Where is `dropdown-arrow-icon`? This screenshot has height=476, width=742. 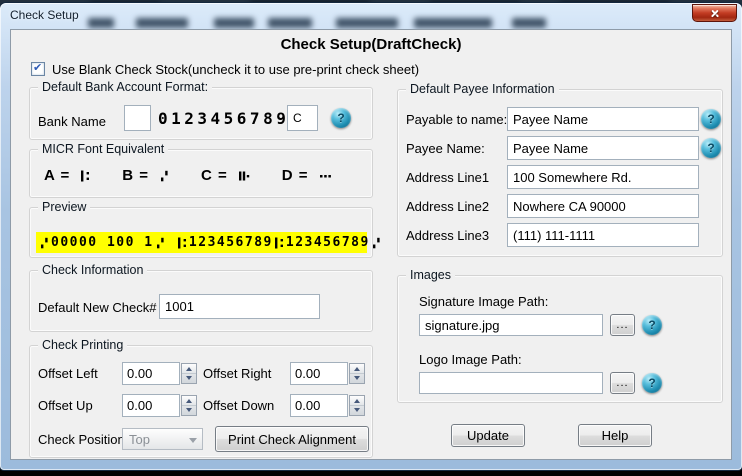
dropdown-arrow-icon is located at coordinates (193, 440).